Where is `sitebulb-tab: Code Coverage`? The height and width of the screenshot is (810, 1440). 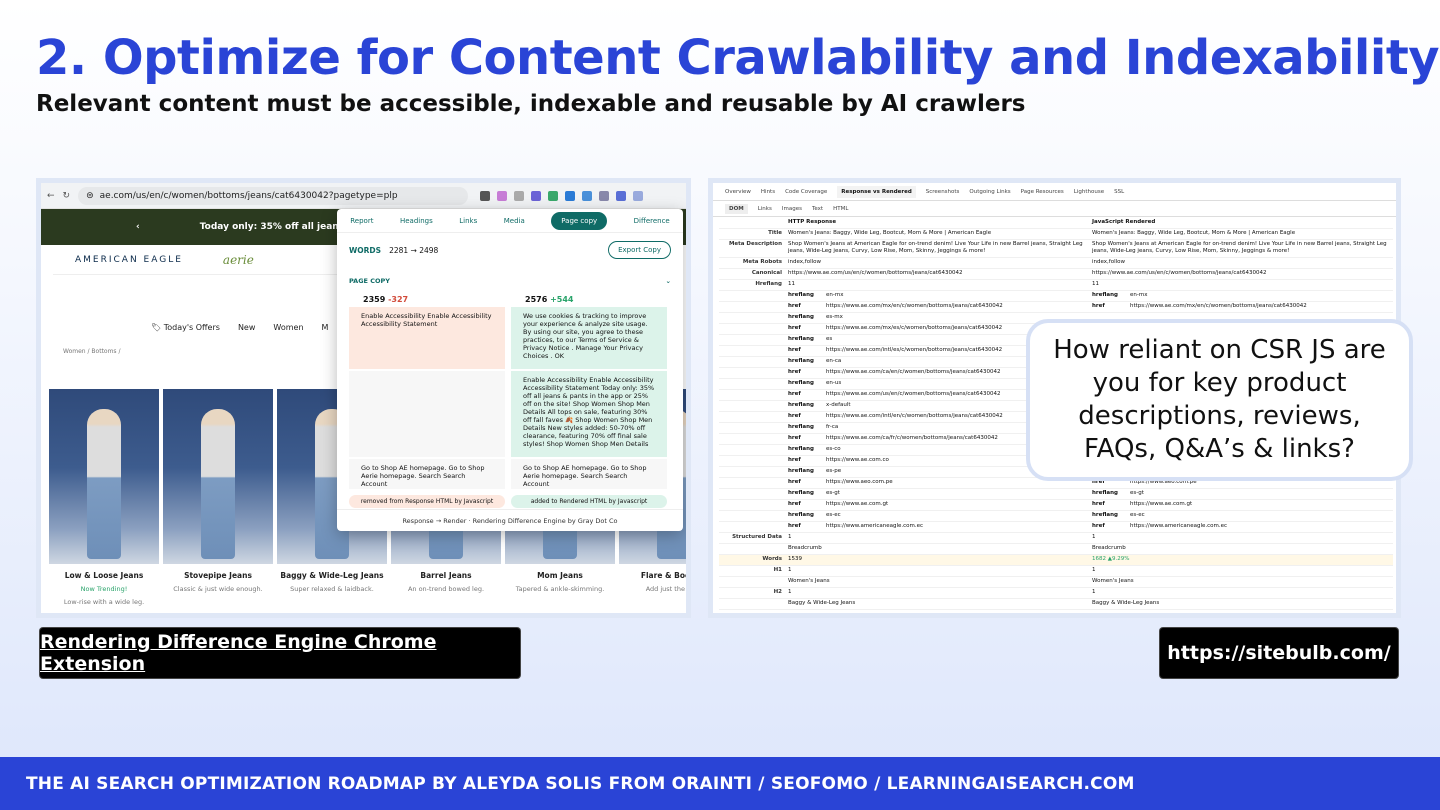
sitebulb-tab: Code Coverage is located at coordinates (806, 192).